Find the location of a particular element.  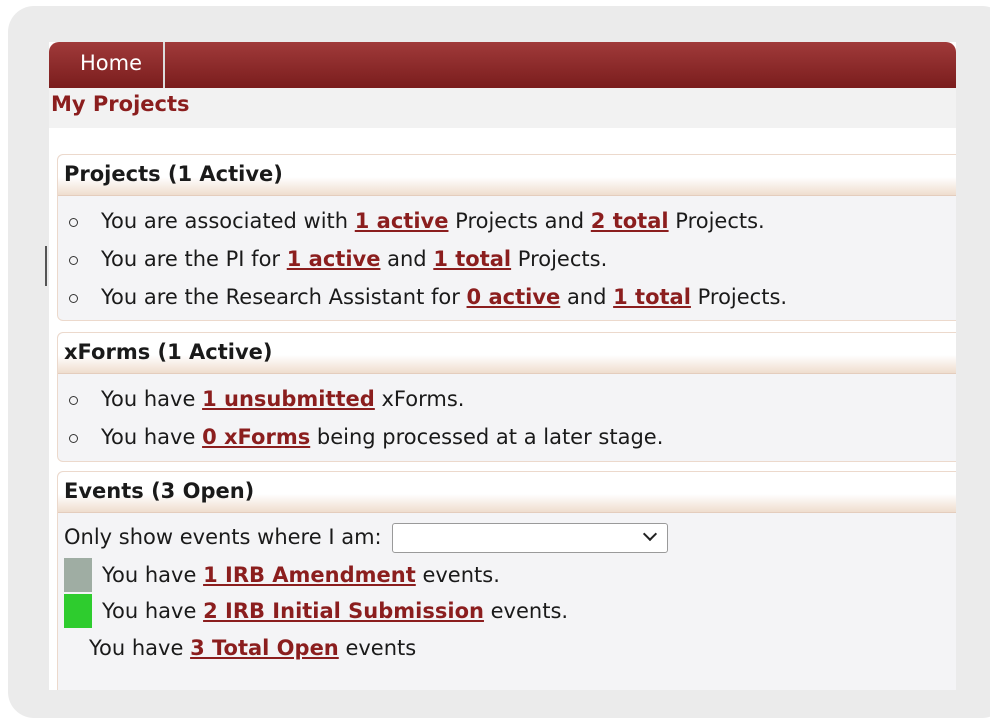

item-text: You are the Research Assistant for is located at coordinates (284, 297).